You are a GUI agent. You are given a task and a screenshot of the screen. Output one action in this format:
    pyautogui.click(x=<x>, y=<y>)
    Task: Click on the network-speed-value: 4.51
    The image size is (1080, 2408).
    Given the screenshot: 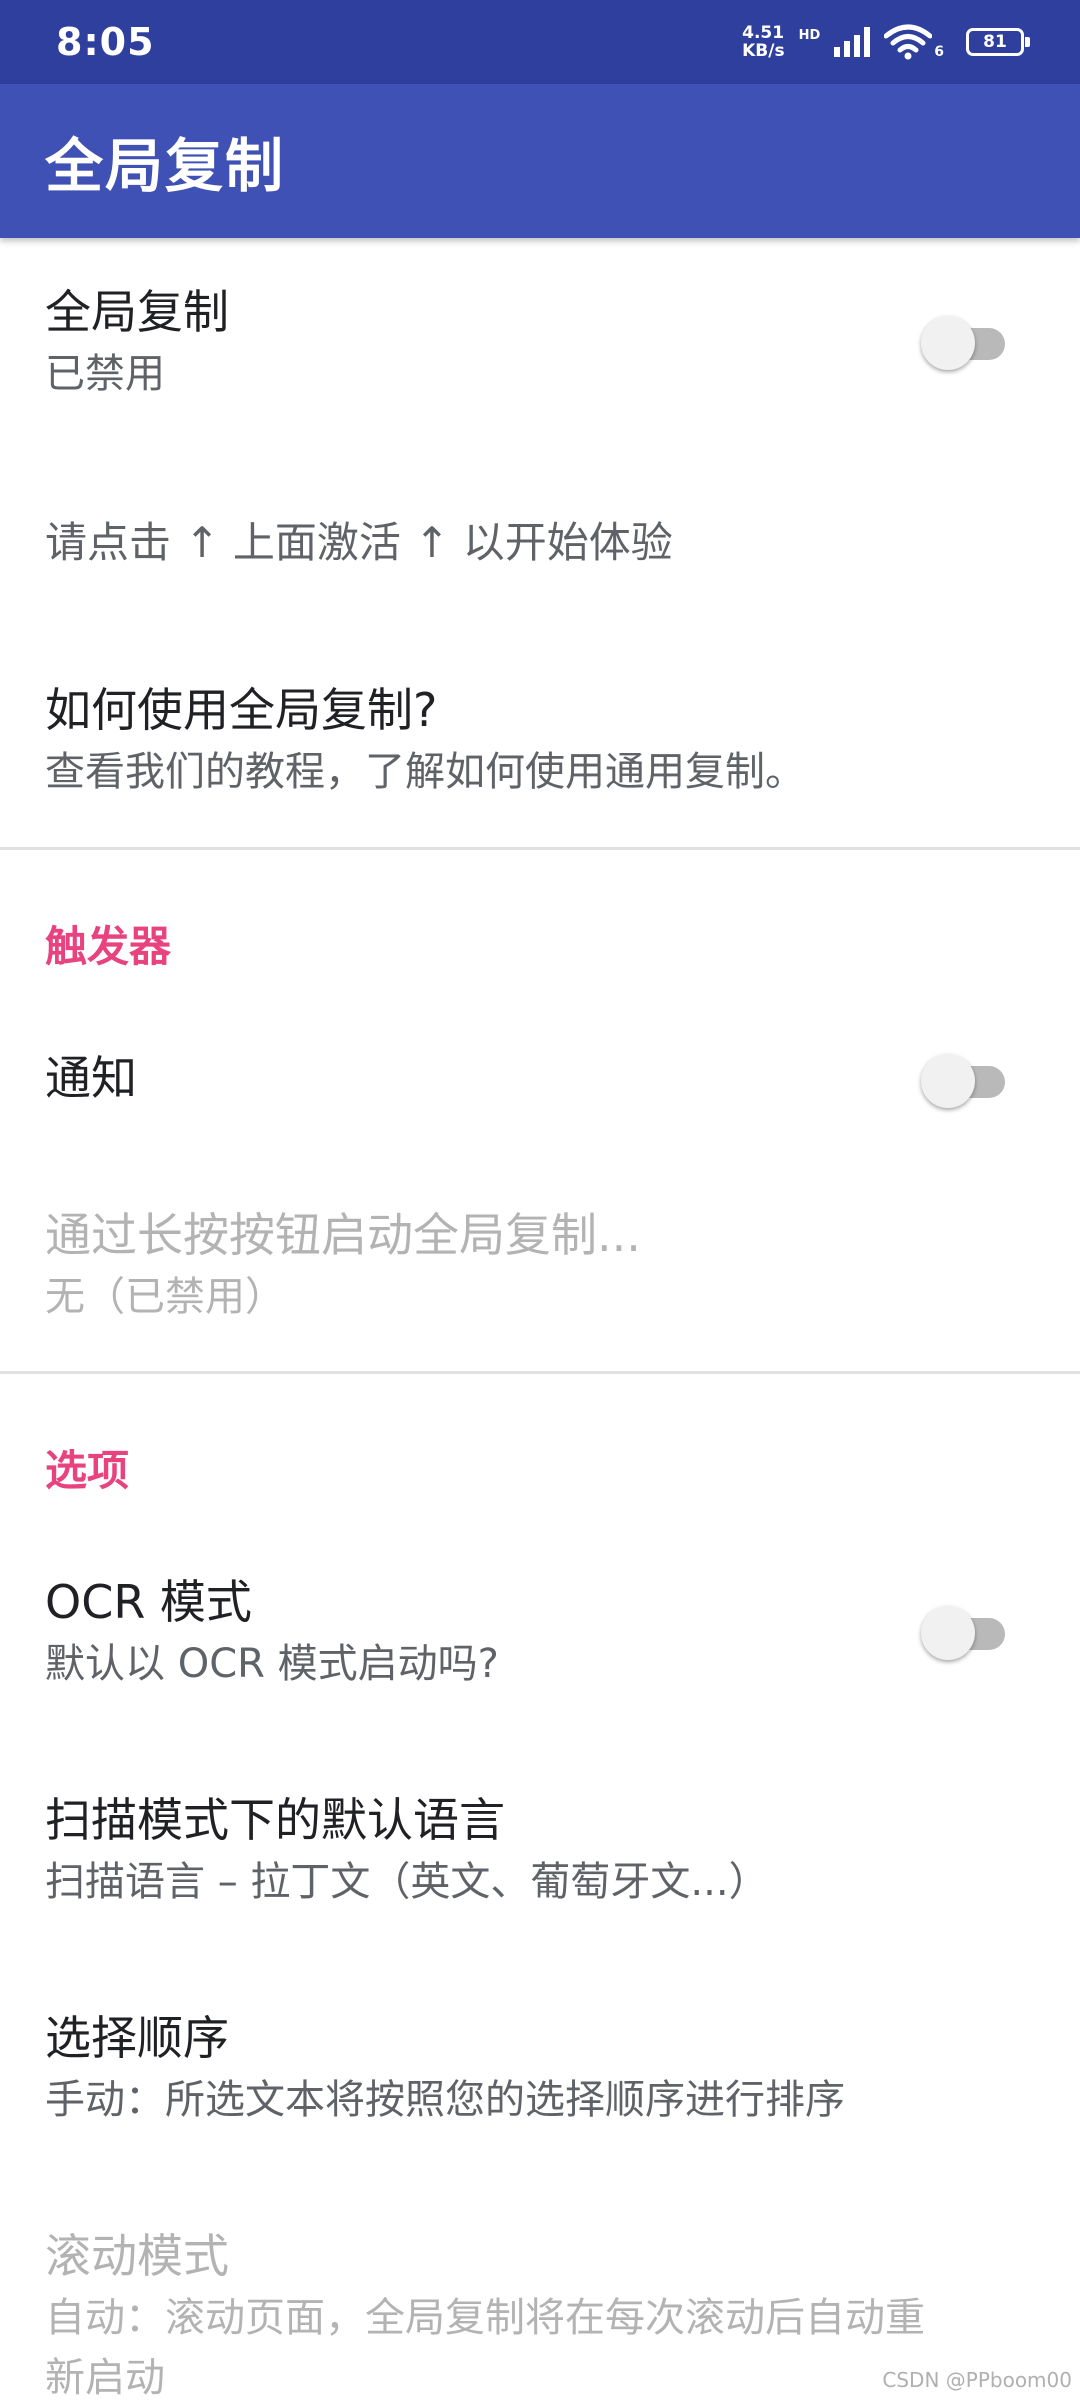 What is the action you would take?
    pyautogui.click(x=763, y=33)
    